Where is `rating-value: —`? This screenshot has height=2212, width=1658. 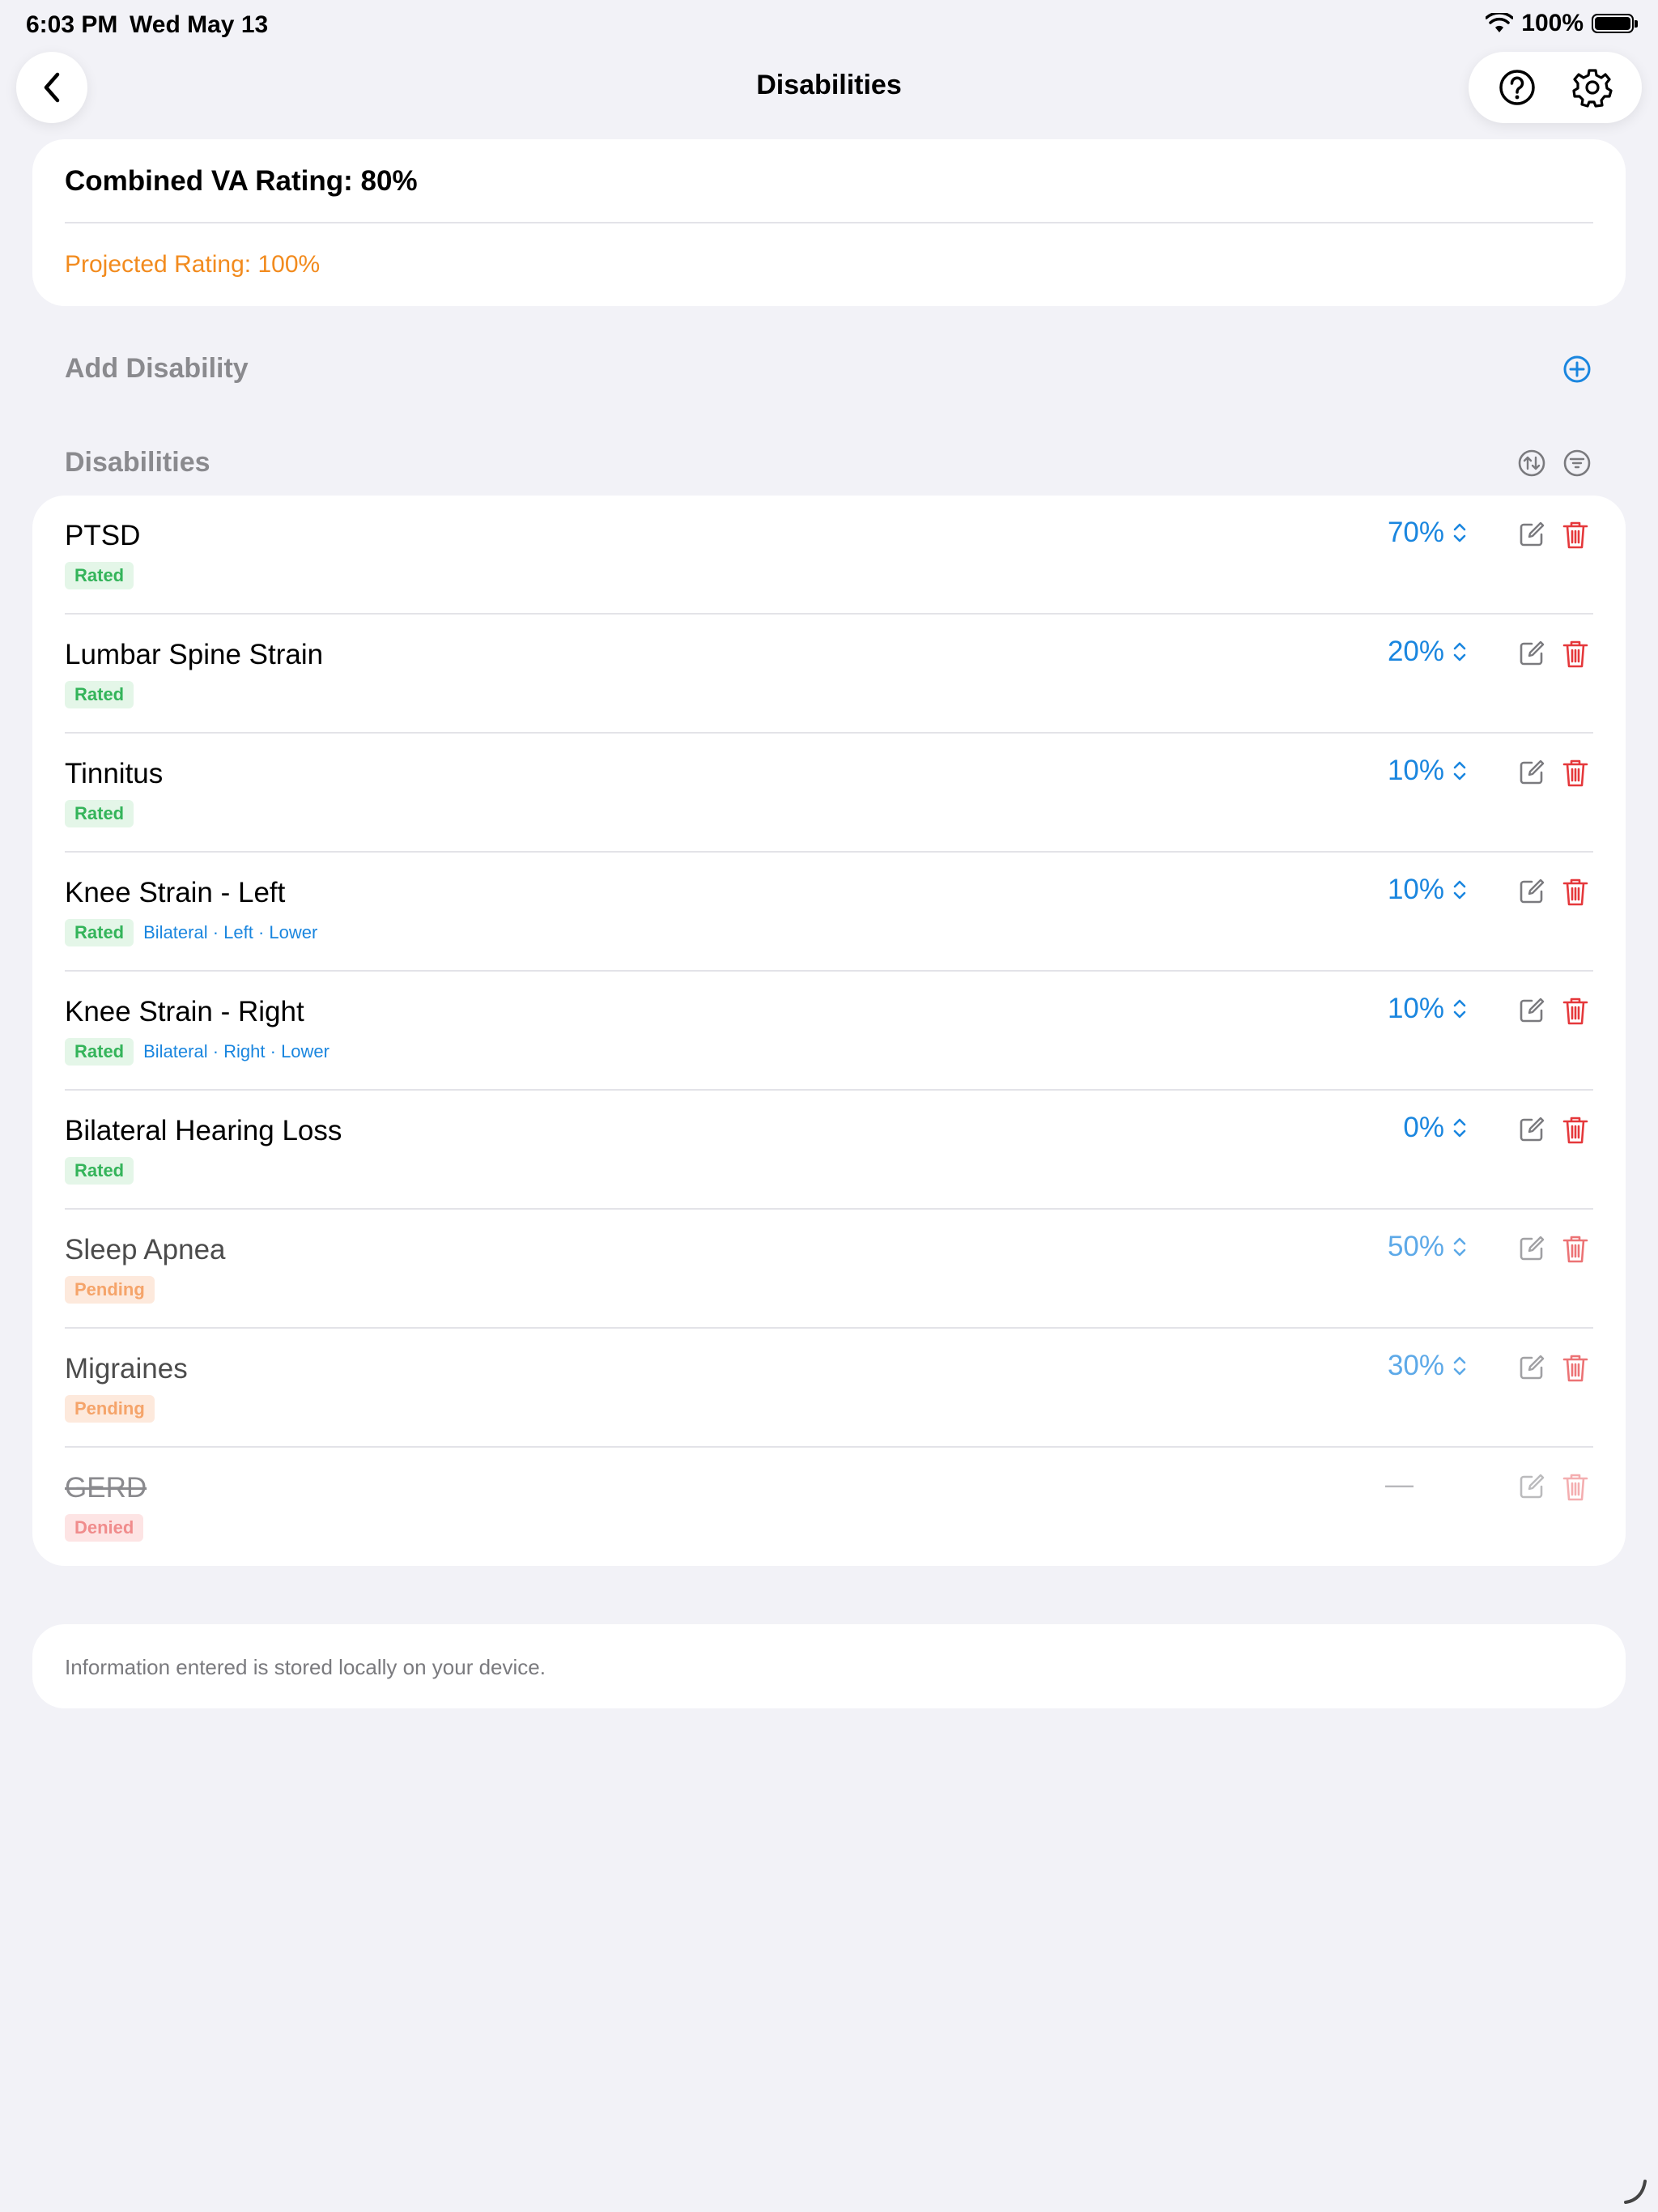
rating-value: — is located at coordinates (1399, 1485).